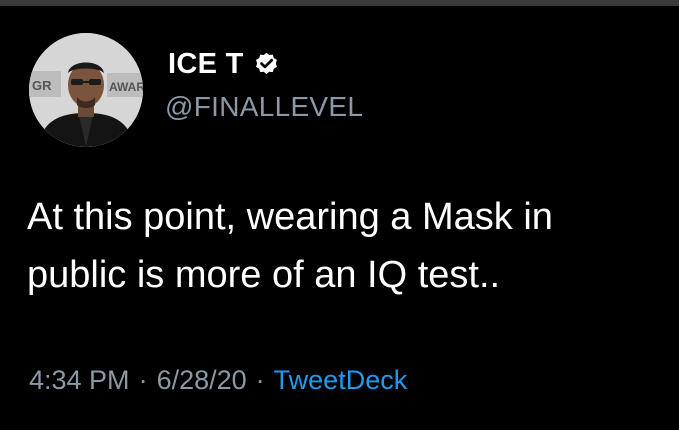 The image size is (679, 430). Describe the element at coordinates (79, 380) in the screenshot. I see `tweet-time: 4:34 PM` at that location.